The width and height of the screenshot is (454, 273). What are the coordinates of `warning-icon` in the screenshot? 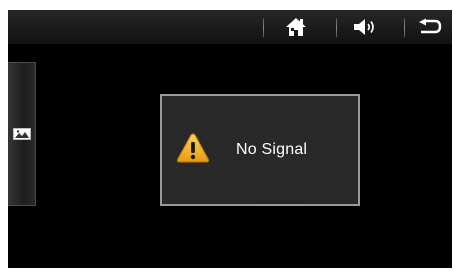 It's located at (193, 148).